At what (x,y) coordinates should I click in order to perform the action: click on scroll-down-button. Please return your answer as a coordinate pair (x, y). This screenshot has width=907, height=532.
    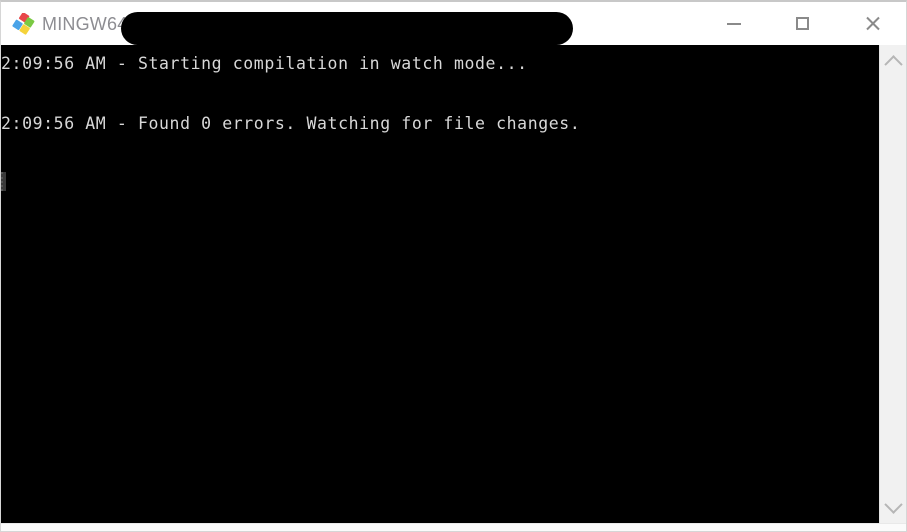
    Looking at the image, I should click on (893, 507).